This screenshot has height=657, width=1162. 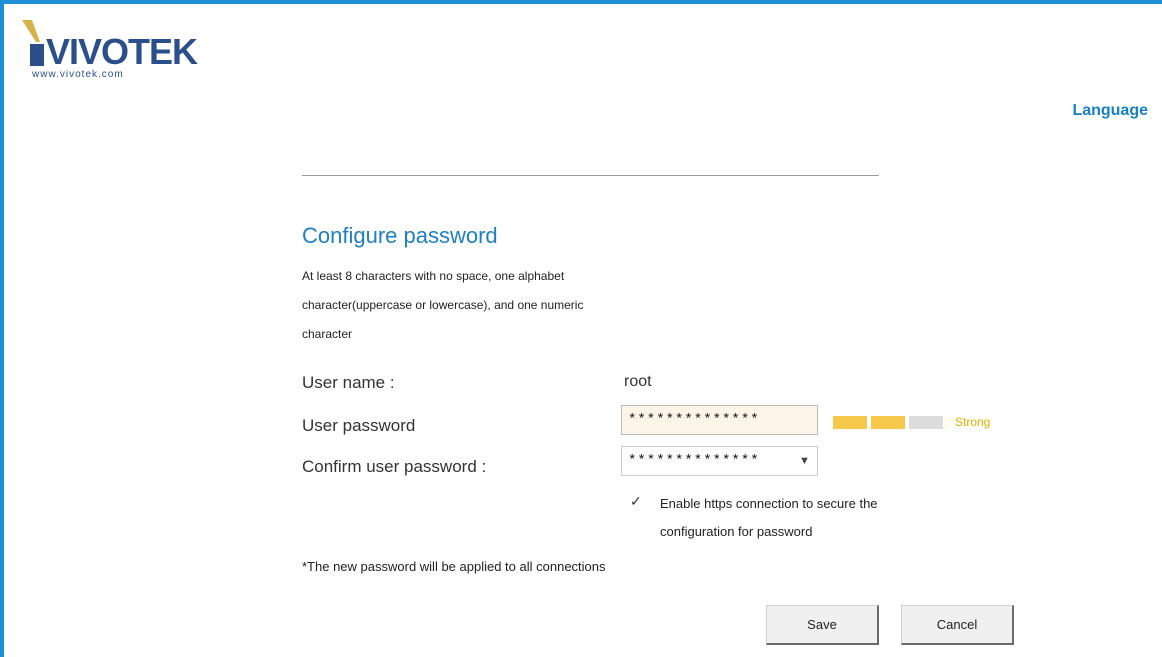 What do you see at coordinates (400, 235) in the screenshot?
I see `page-title: Configure password` at bounding box center [400, 235].